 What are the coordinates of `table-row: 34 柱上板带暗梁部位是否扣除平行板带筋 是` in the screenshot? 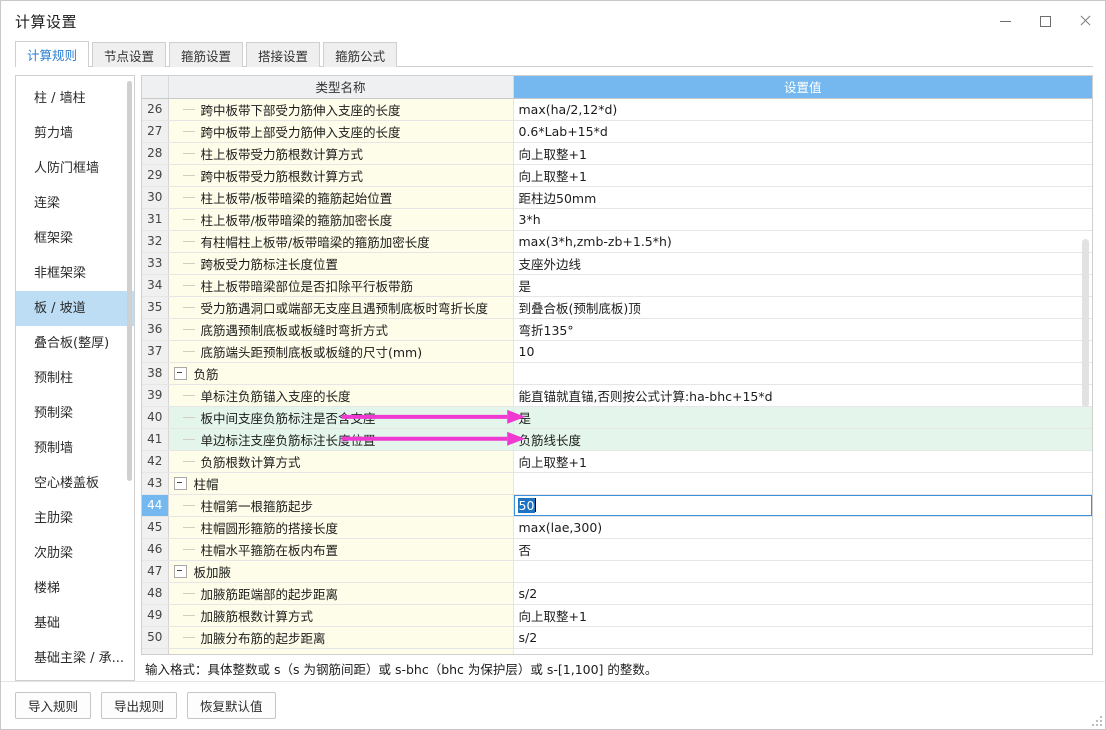 It's located at (617, 285).